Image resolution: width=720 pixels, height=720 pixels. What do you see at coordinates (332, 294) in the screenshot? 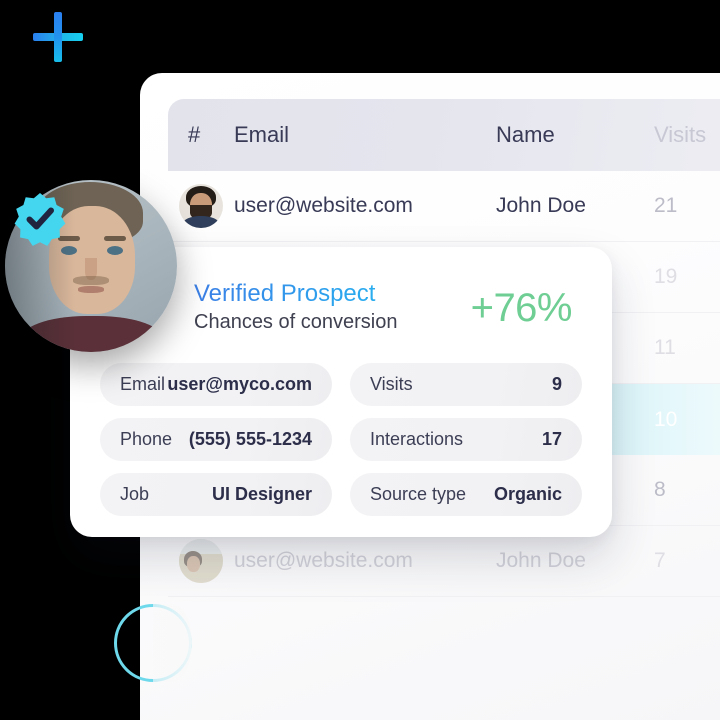
I see `page-title: Verified Prospect` at bounding box center [332, 294].